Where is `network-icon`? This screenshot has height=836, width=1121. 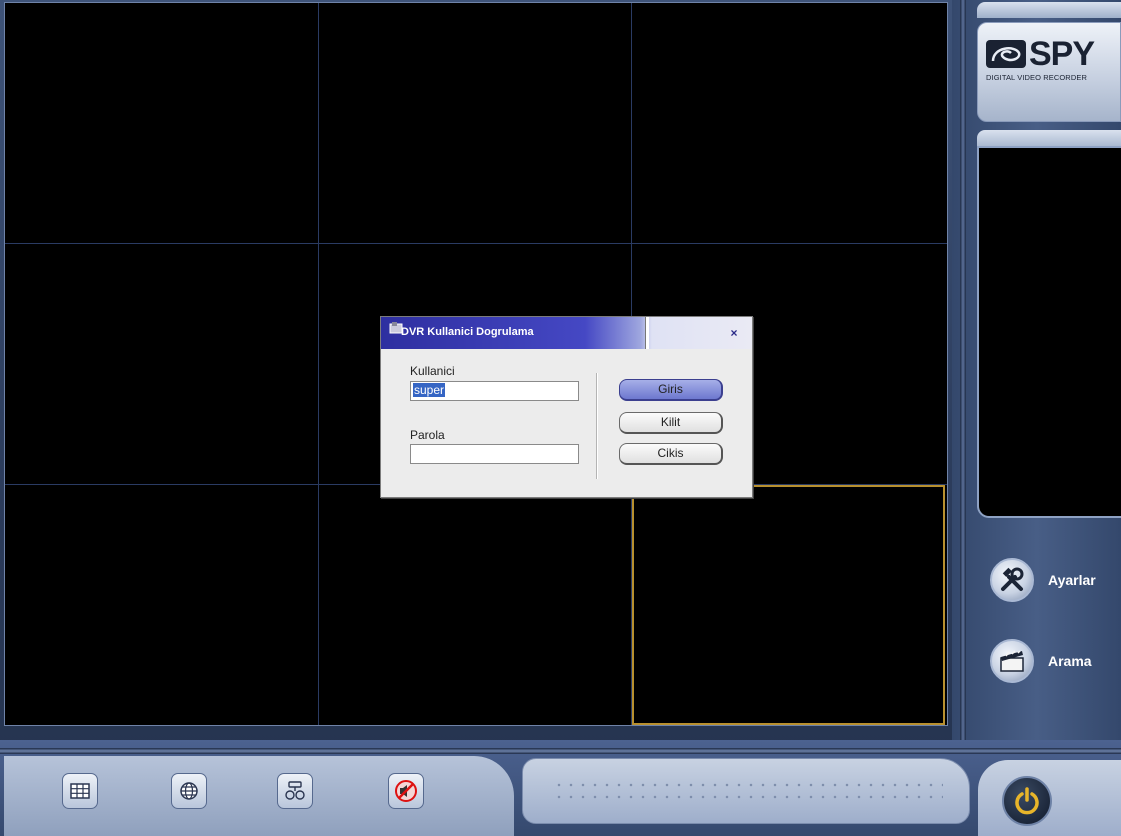 network-icon is located at coordinates (189, 791).